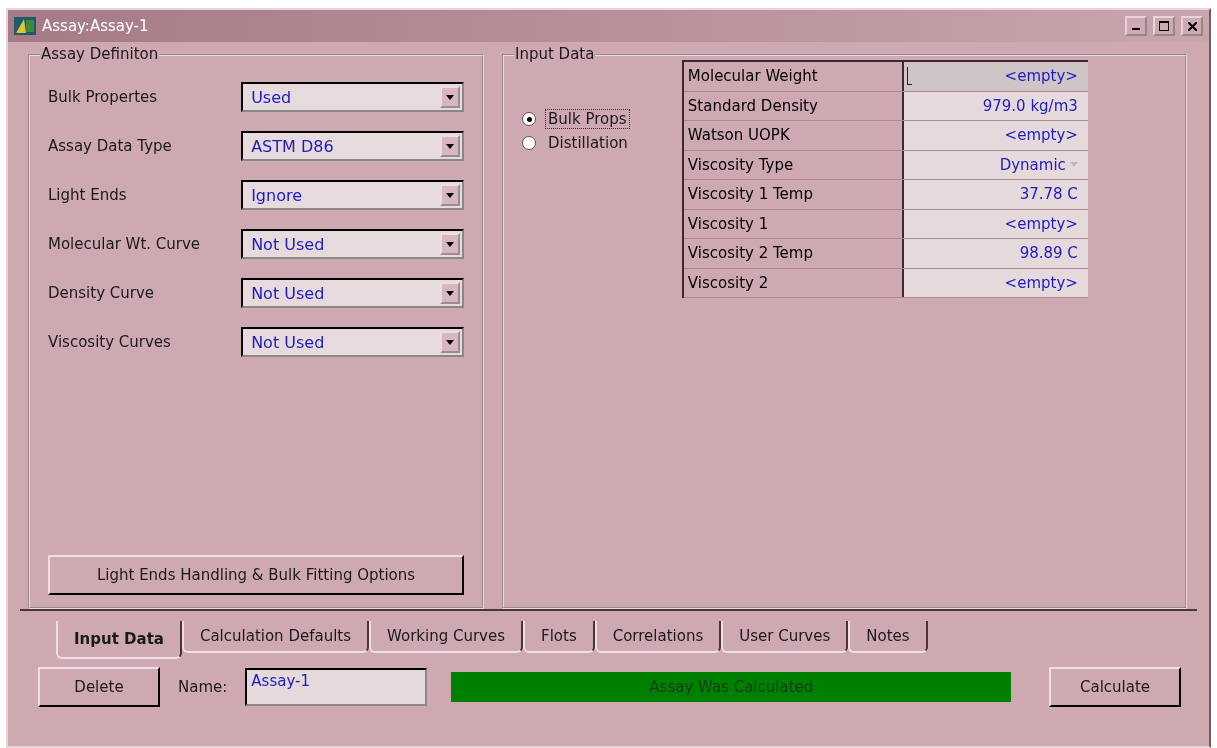  I want to click on status-bar: Assay Was Calculated, so click(731, 687).